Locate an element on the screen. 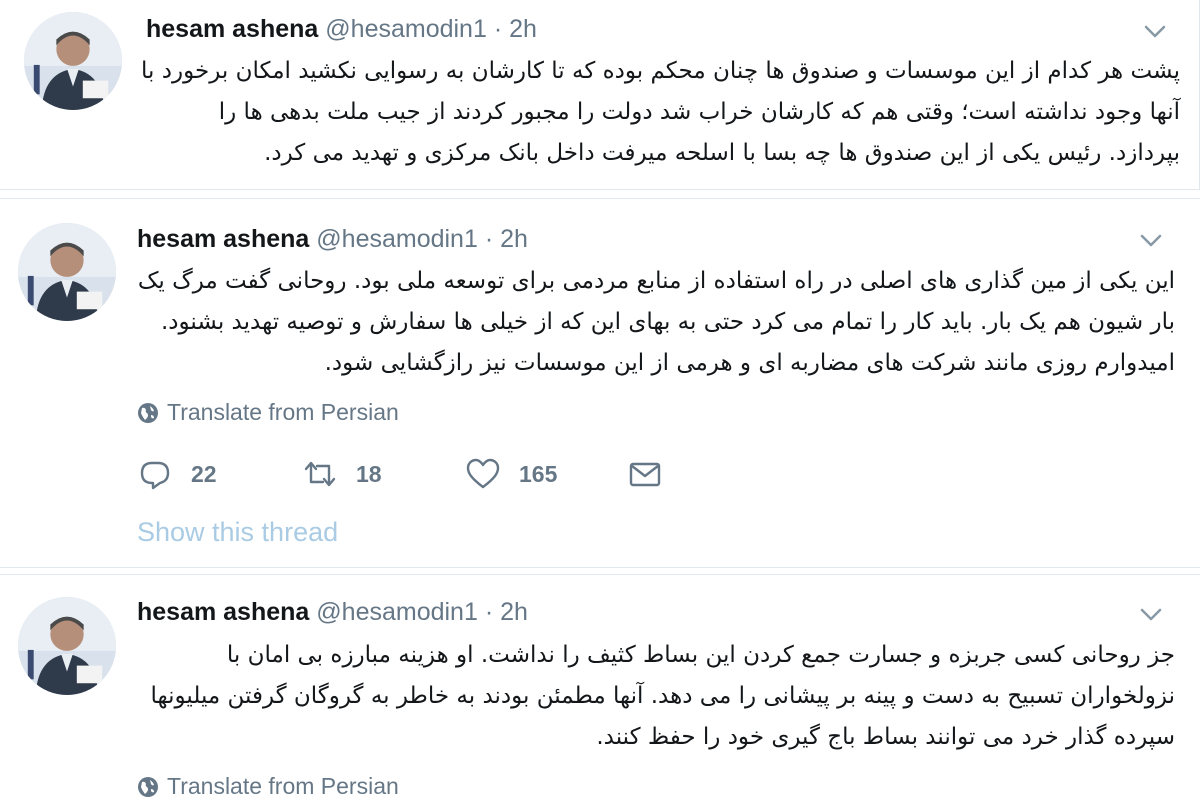 The height and width of the screenshot is (800, 1200). retweet-icon is located at coordinates (320, 474).